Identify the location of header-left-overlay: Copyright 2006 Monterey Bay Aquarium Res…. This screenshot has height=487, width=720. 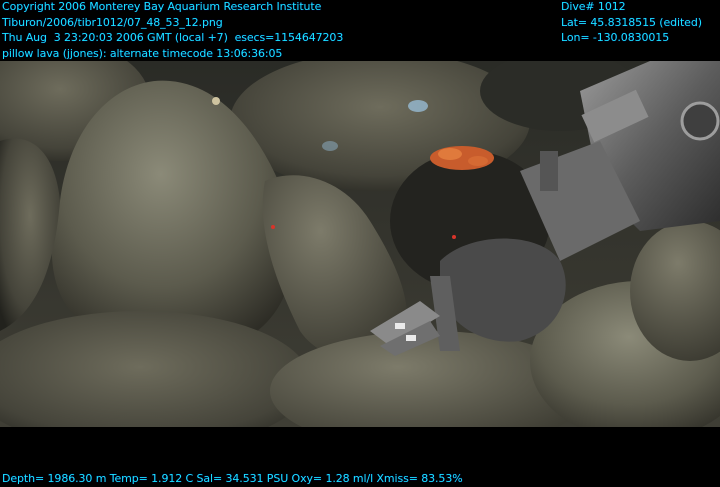
(172, 30).